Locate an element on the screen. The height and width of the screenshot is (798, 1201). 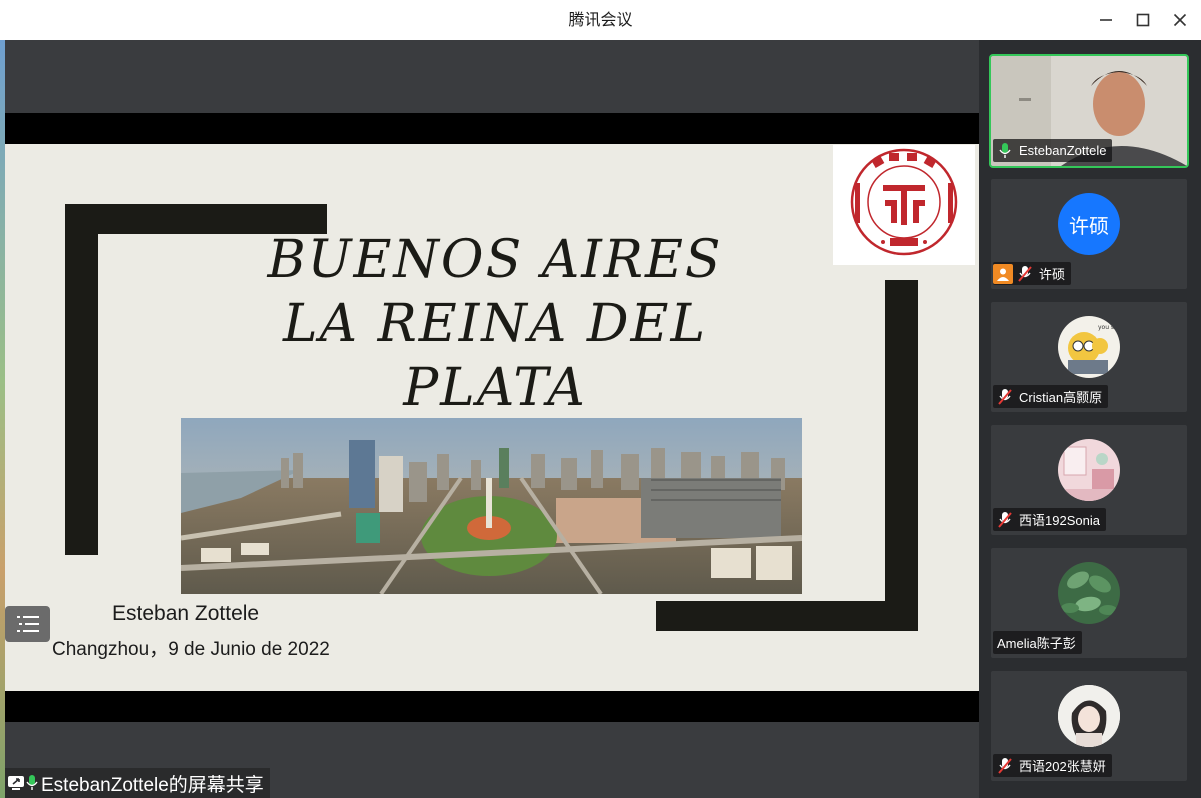
list-icon is located at coordinates (27, 624).